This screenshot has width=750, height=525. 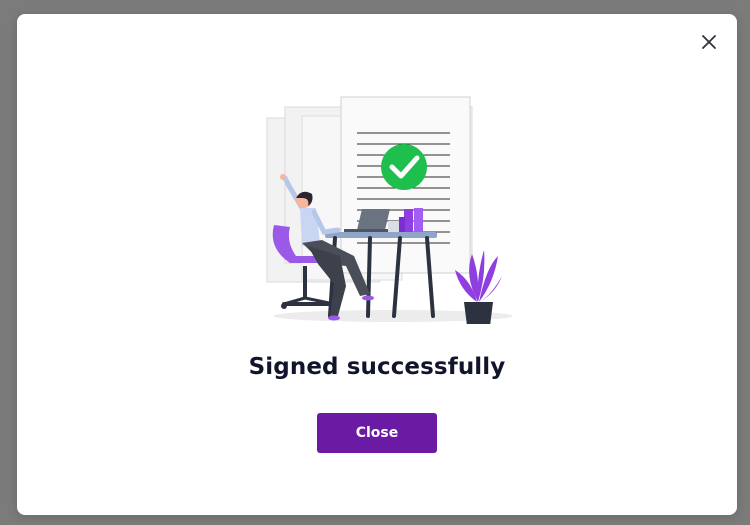 What do you see at coordinates (377, 433) in the screenshot?
I see `close-button: Close` at bounding box center [377, 433].